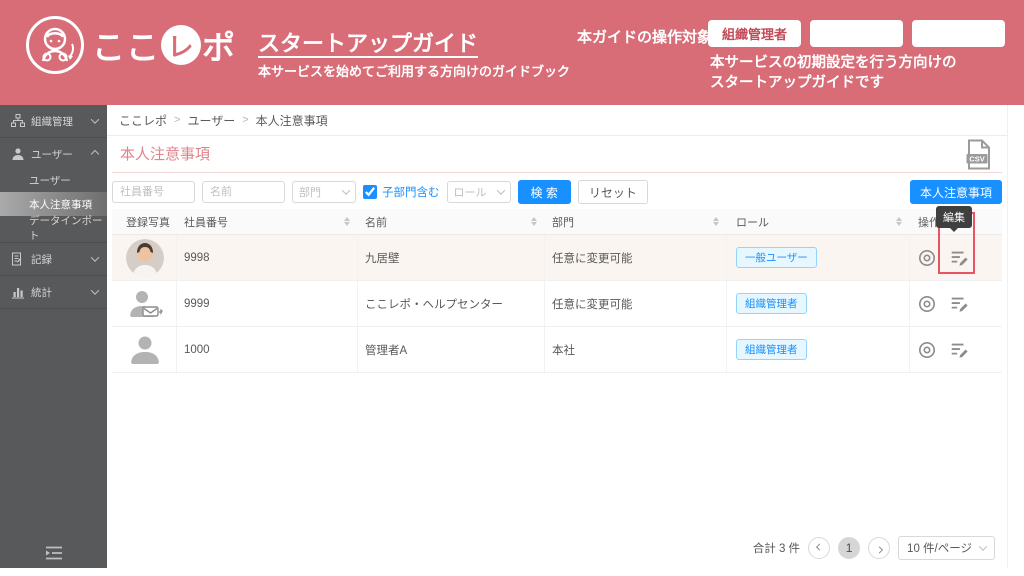  I want to click on sidebar-item-label: ユーザー, so click(52, 154).